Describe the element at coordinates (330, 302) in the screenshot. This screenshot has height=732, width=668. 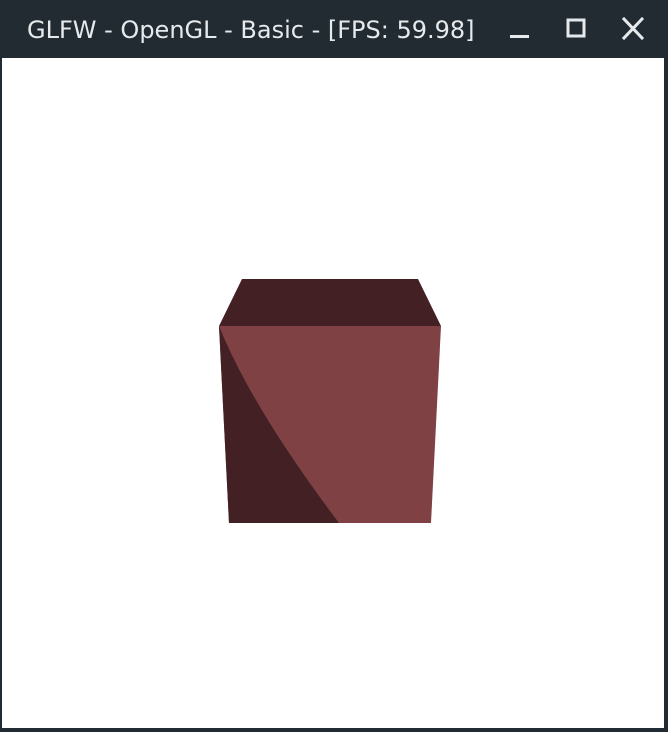
I see `cube-top-face` at that location.